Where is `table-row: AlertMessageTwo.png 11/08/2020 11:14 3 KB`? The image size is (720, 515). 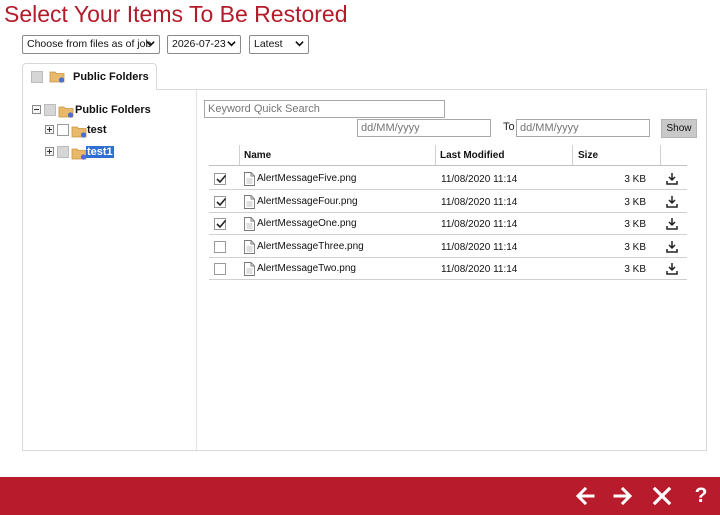
table-row: AlertMessageTwo.png 11/08/2020 11:14 3 KB is located at coordinates (448, 269).